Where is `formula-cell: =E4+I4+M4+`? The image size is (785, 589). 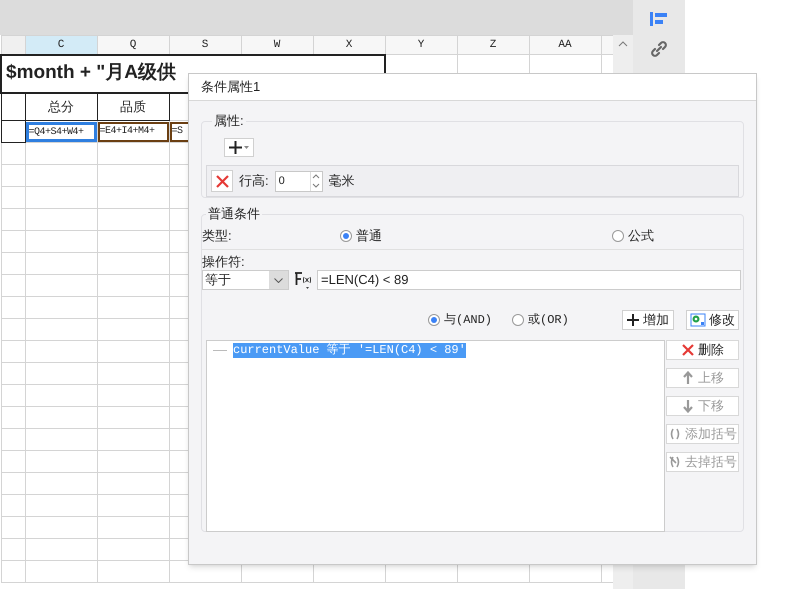 formula-cell: =E4+I4+M4+ is located at coordinates (133, 132).